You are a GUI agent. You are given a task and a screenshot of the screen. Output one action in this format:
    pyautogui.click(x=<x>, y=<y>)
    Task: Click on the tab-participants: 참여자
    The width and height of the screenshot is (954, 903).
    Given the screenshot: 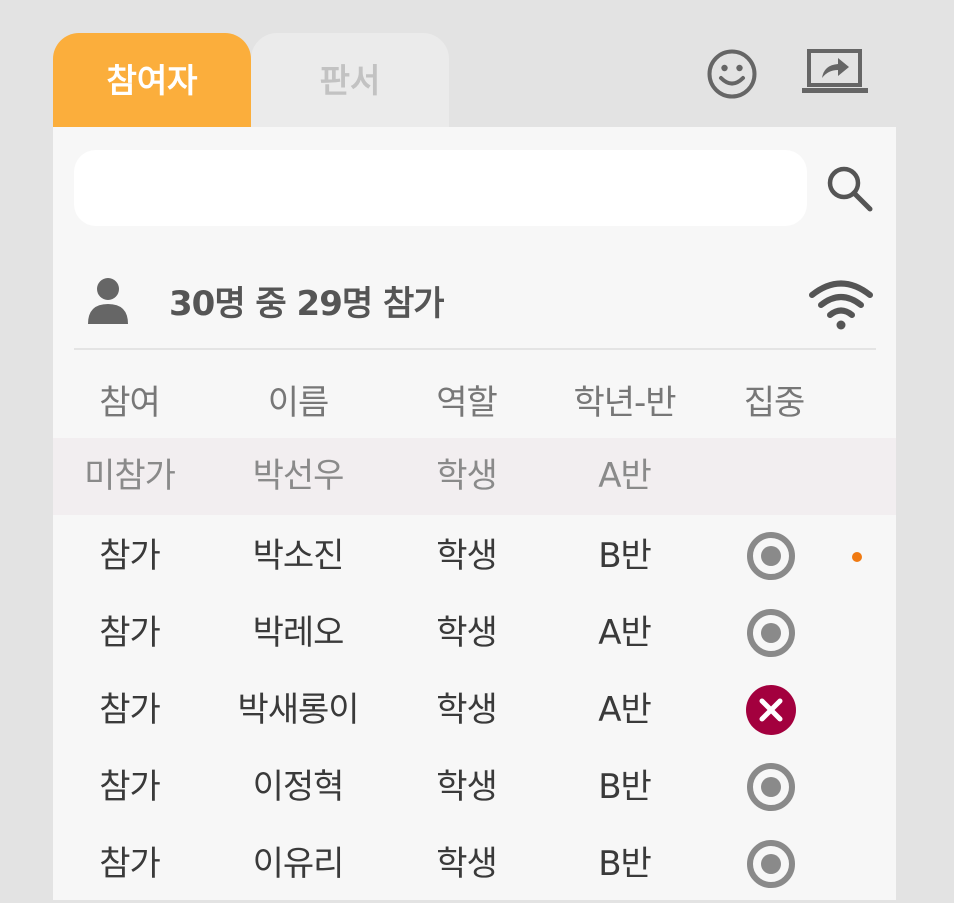 What is the action you would take?
    pyautogui.click(x=152, y=80)
    